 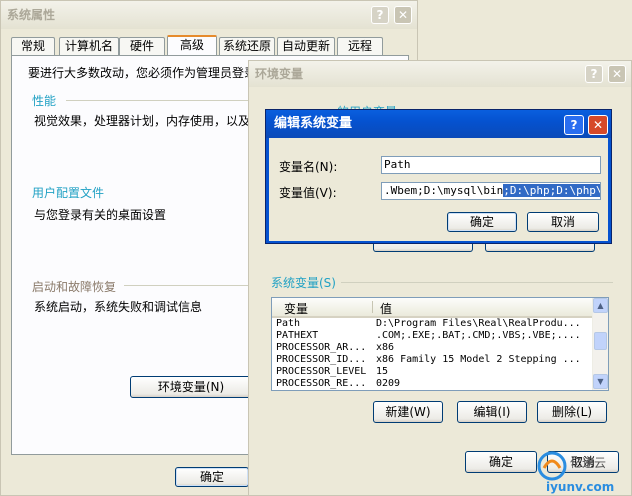 What do you see at coordinates (288, 323) in the screenshot?
I see `var-name: Path` at bounding box center [288, 323].